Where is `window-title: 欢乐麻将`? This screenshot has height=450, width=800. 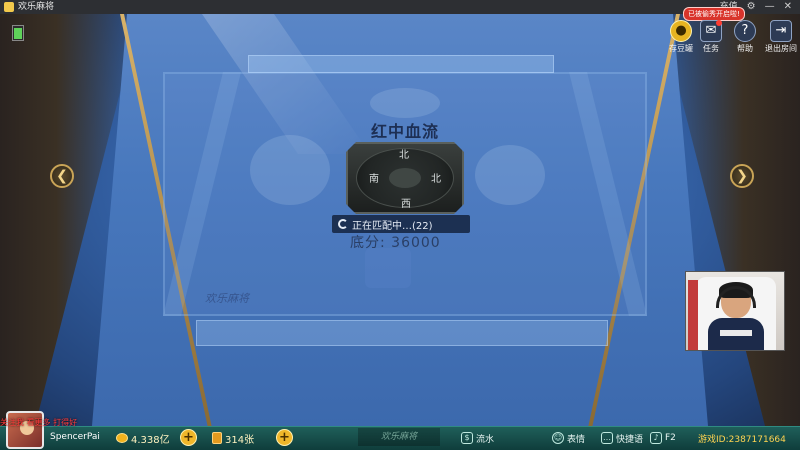
window-title: 欢乐麻将 is located at coordinates (36, 7).